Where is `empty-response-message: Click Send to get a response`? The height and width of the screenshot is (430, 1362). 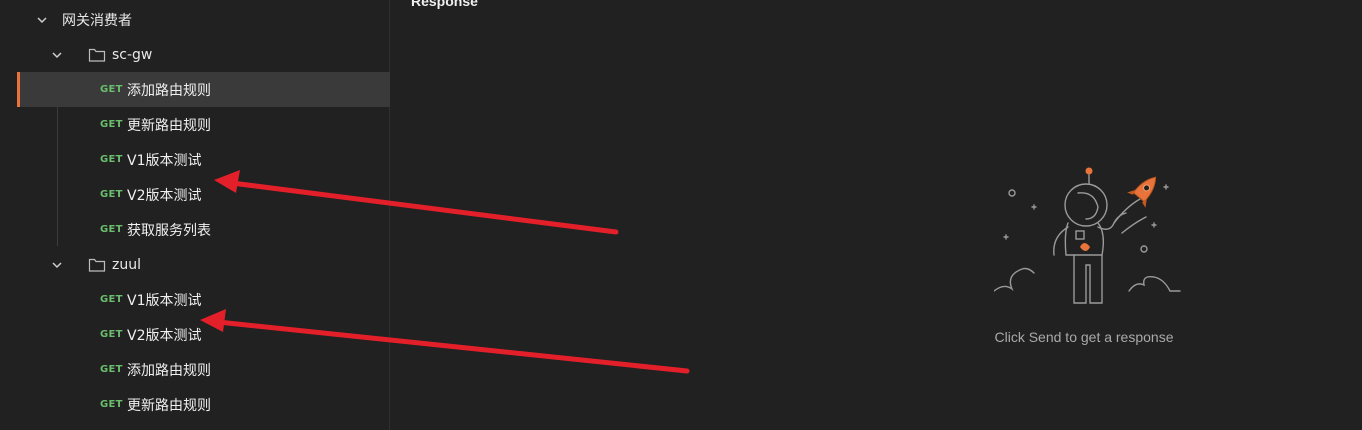
empty-response-message: Click Send to get a response is located at coordinates (1084, 337).